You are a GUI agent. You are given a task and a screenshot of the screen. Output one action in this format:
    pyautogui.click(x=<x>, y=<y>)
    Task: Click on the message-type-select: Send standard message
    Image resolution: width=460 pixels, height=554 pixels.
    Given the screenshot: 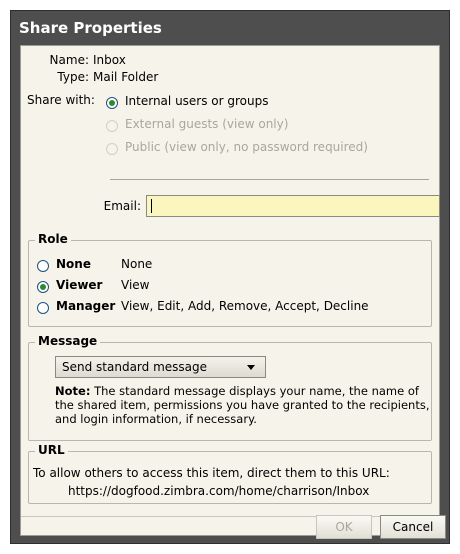 What is the action you would take?
    pyautogui.click(x=160, y=367)
    